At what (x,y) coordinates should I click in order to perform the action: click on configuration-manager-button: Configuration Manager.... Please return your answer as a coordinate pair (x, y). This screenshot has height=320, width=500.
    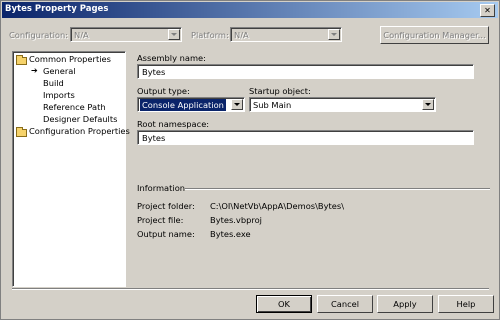
    Looking at the image, I should click on (434, 35).